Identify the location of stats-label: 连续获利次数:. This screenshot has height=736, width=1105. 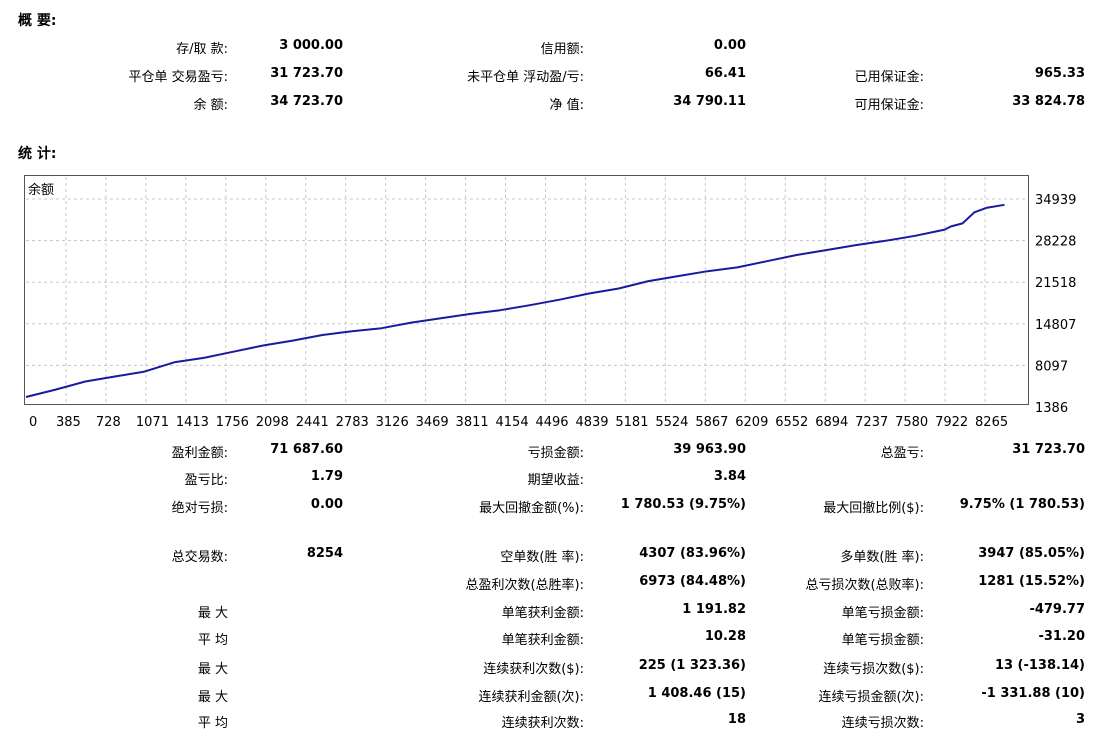
(542, 723).